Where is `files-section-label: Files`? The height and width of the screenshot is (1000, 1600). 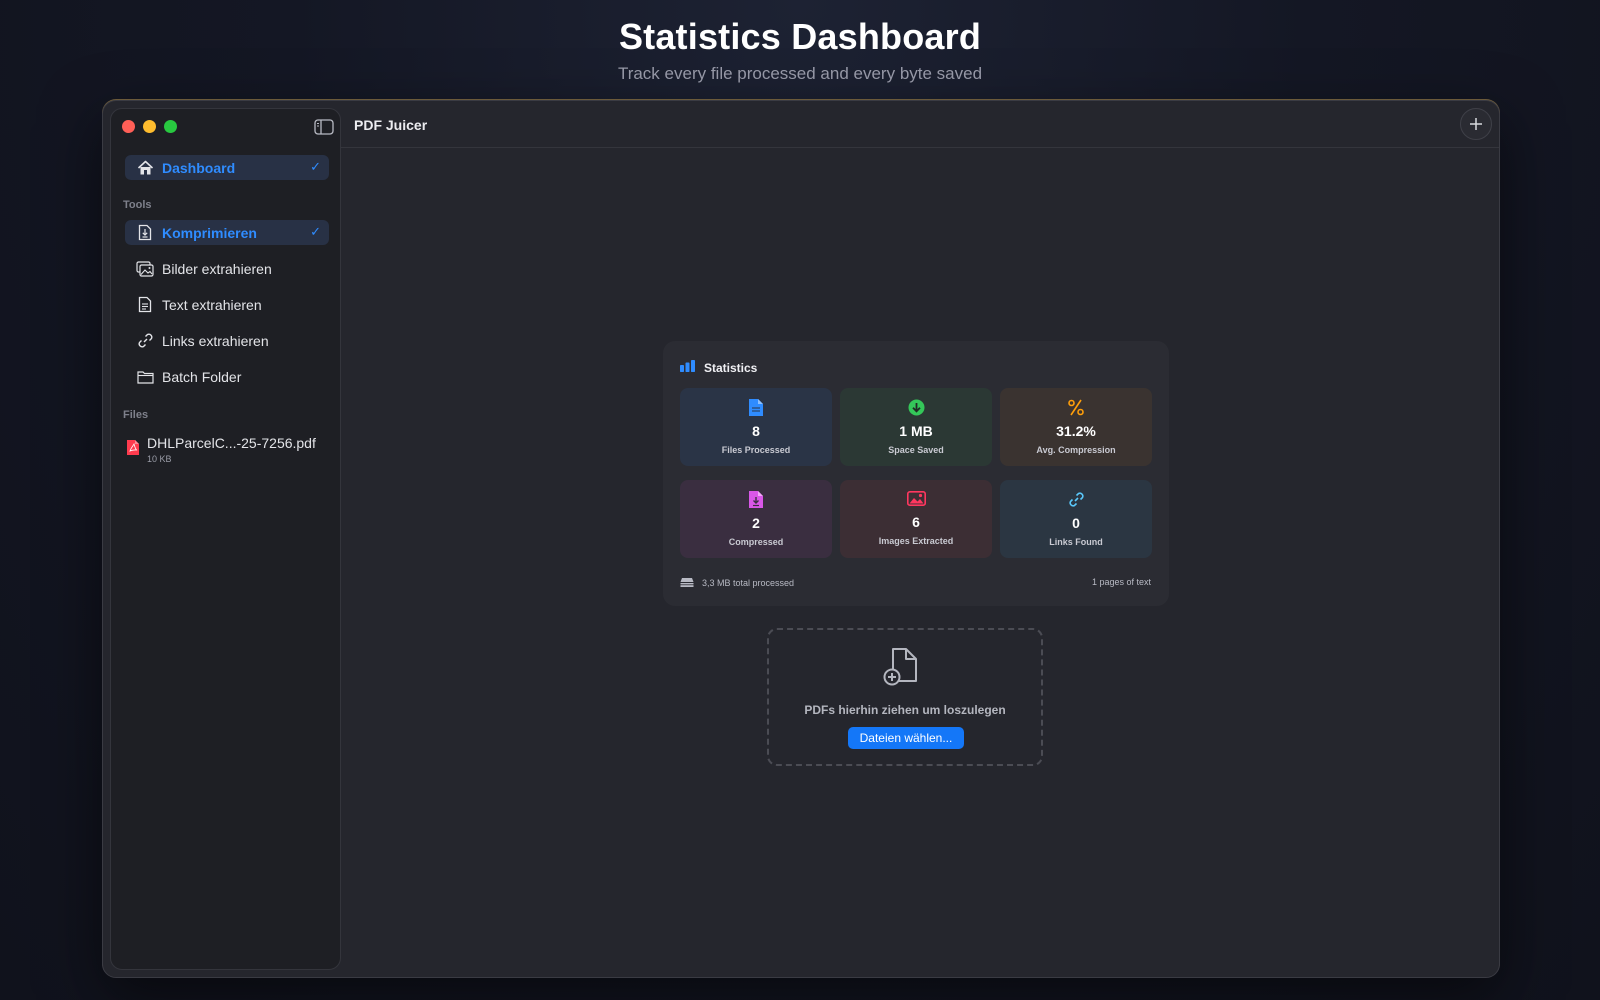 files-section-label: Files is located at coordinates (136, 415).